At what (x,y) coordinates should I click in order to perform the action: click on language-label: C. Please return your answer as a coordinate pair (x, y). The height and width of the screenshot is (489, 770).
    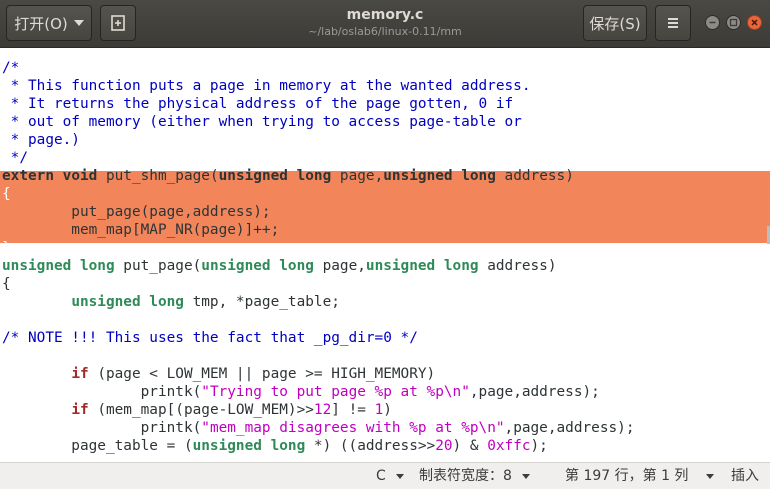
    Looking at the image, I should click on (381, 476).